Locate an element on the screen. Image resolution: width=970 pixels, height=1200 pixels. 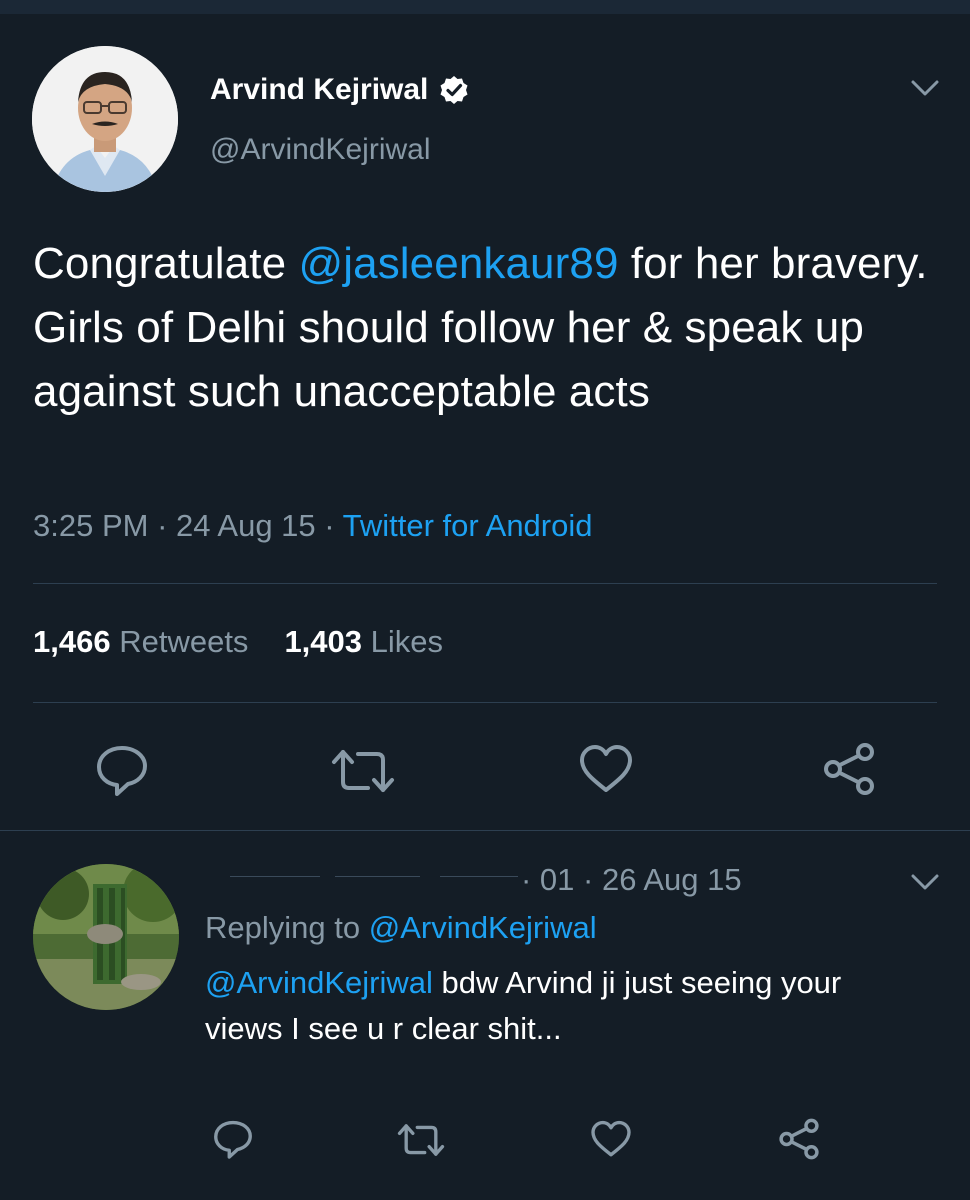
author-display-name: Arvind Kejriwal is located at coordinates (319, 90).